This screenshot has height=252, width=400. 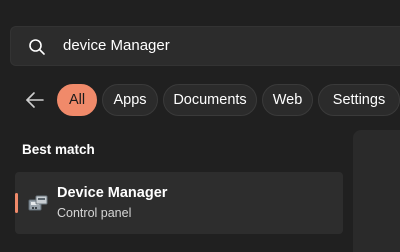 What do you see at coordinates (16, 203) in the screenshot?
I see `selection-indicator` at bounding box center [16, 203].